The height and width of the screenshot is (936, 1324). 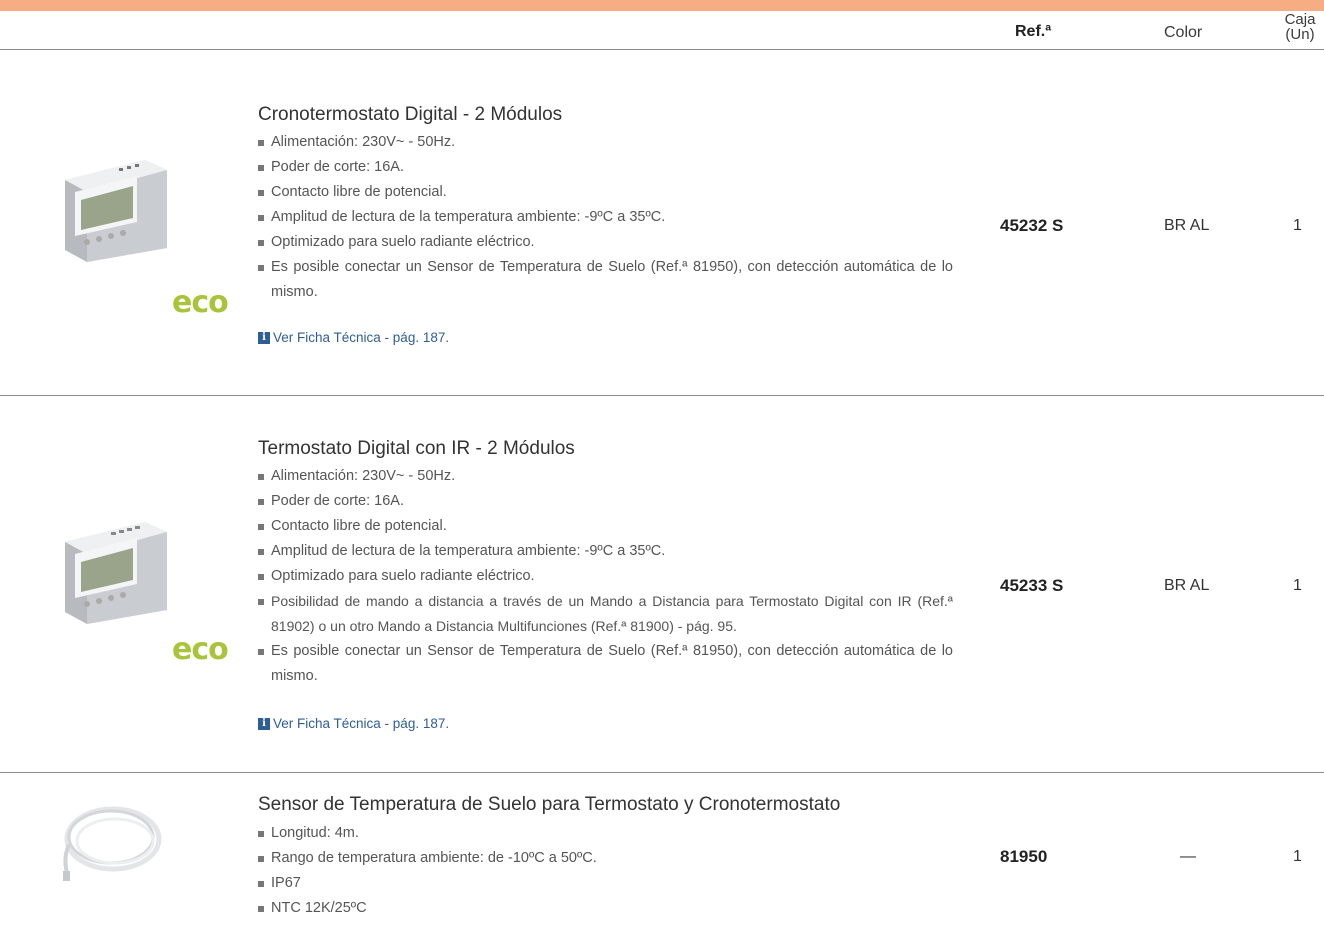 What do you see at coordinates (112, 843) in the screenshot?
I see `floor-sensor-cable-image` at bounding box center [112, 843].